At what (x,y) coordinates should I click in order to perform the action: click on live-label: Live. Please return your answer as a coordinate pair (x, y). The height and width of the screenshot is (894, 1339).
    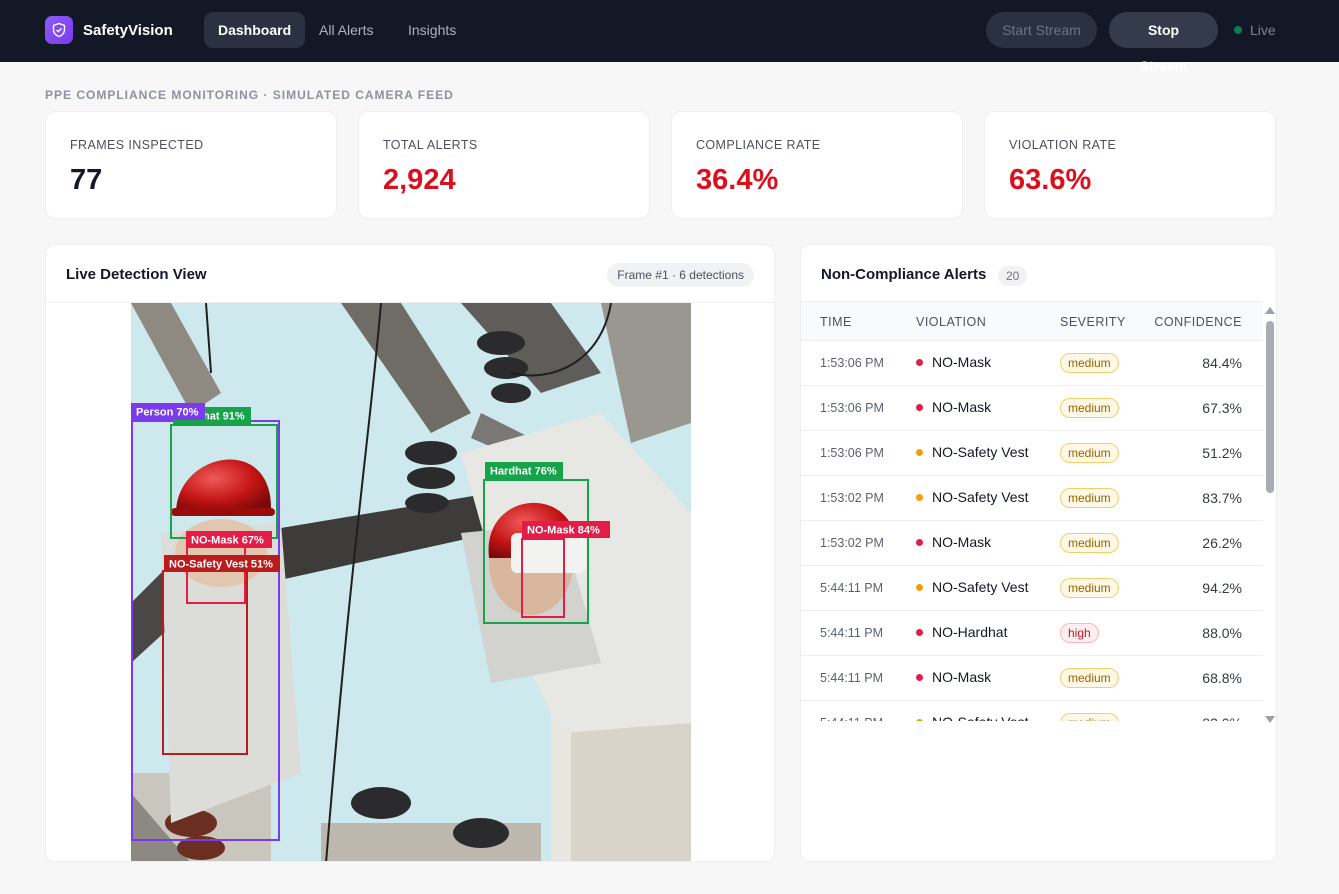
    Looking at the image, I should click on (1263, 30).